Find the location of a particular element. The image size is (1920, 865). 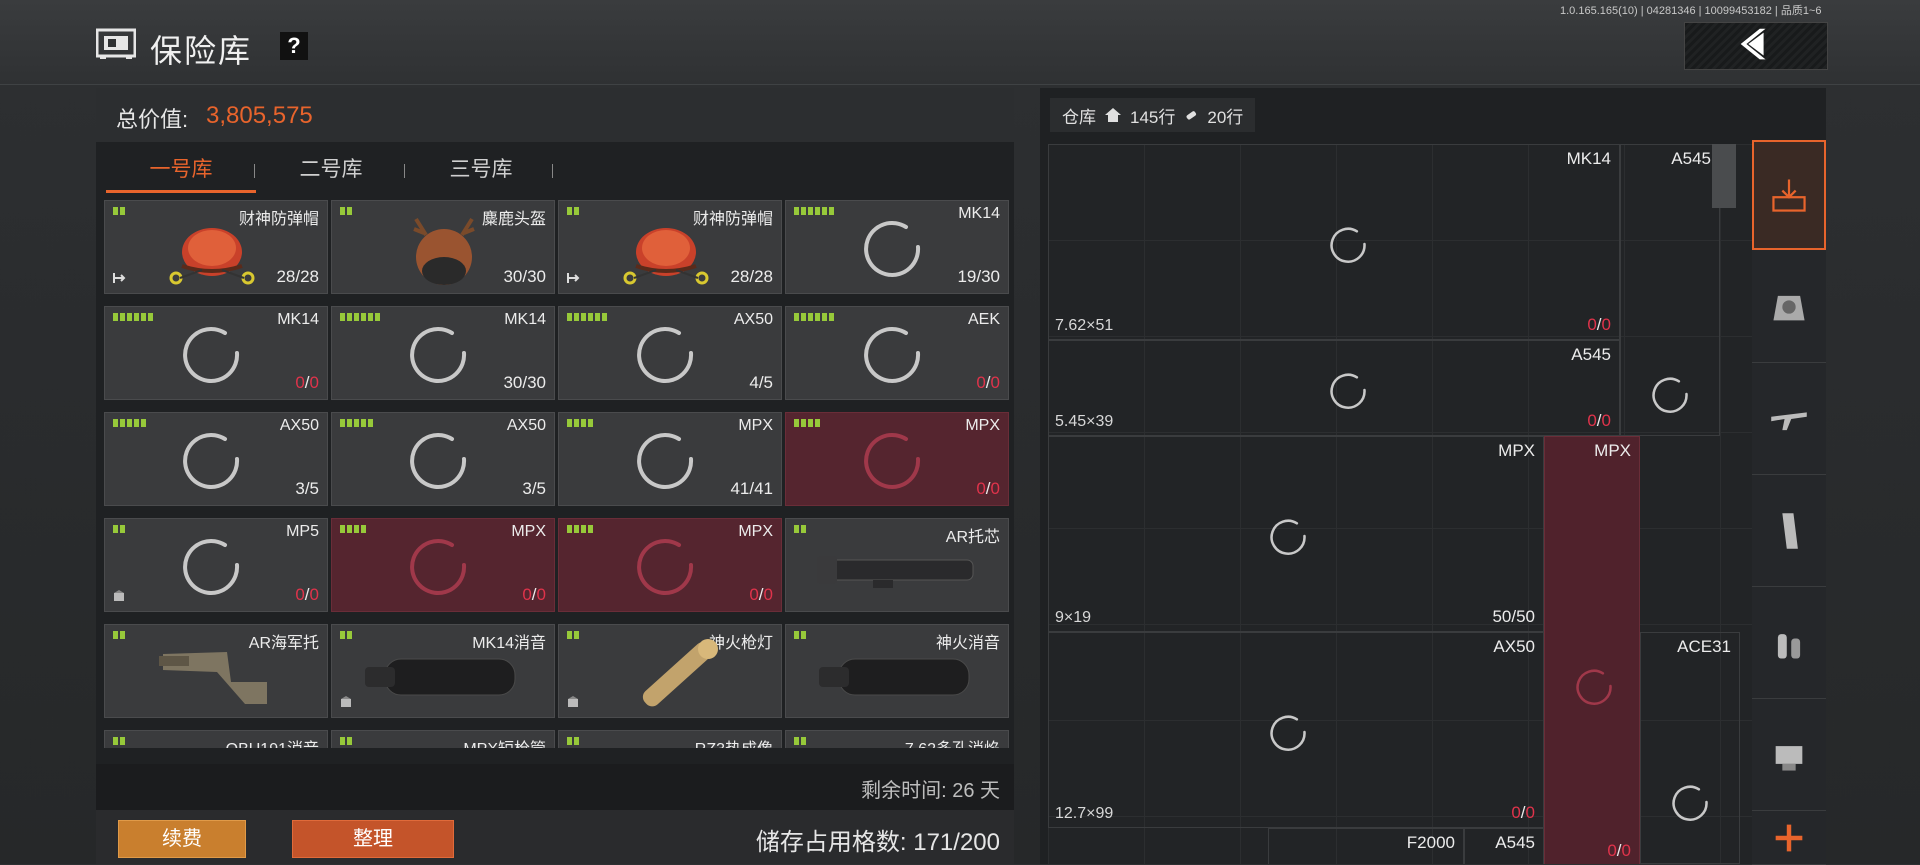

item-count: 3/5 is located at coordinates (307, 488).